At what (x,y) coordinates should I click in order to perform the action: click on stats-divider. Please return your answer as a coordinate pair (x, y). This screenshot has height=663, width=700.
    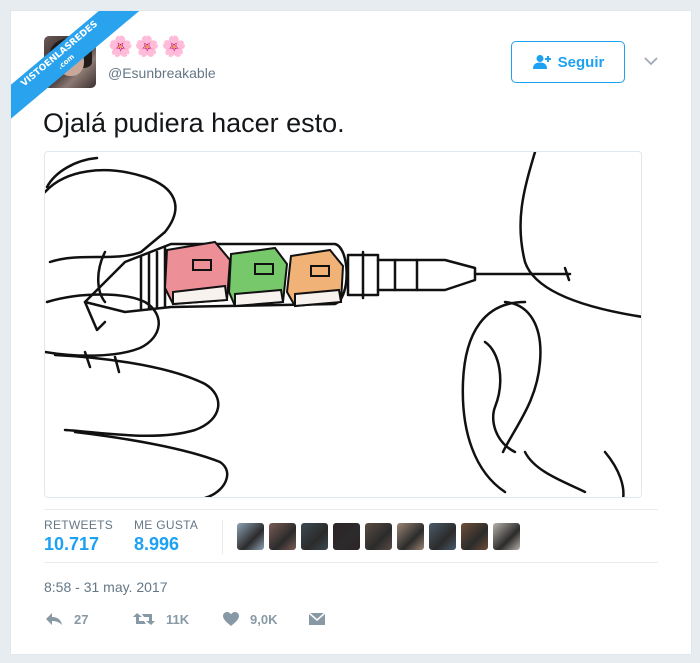
    Looking at the image, I should click on (222, 537).